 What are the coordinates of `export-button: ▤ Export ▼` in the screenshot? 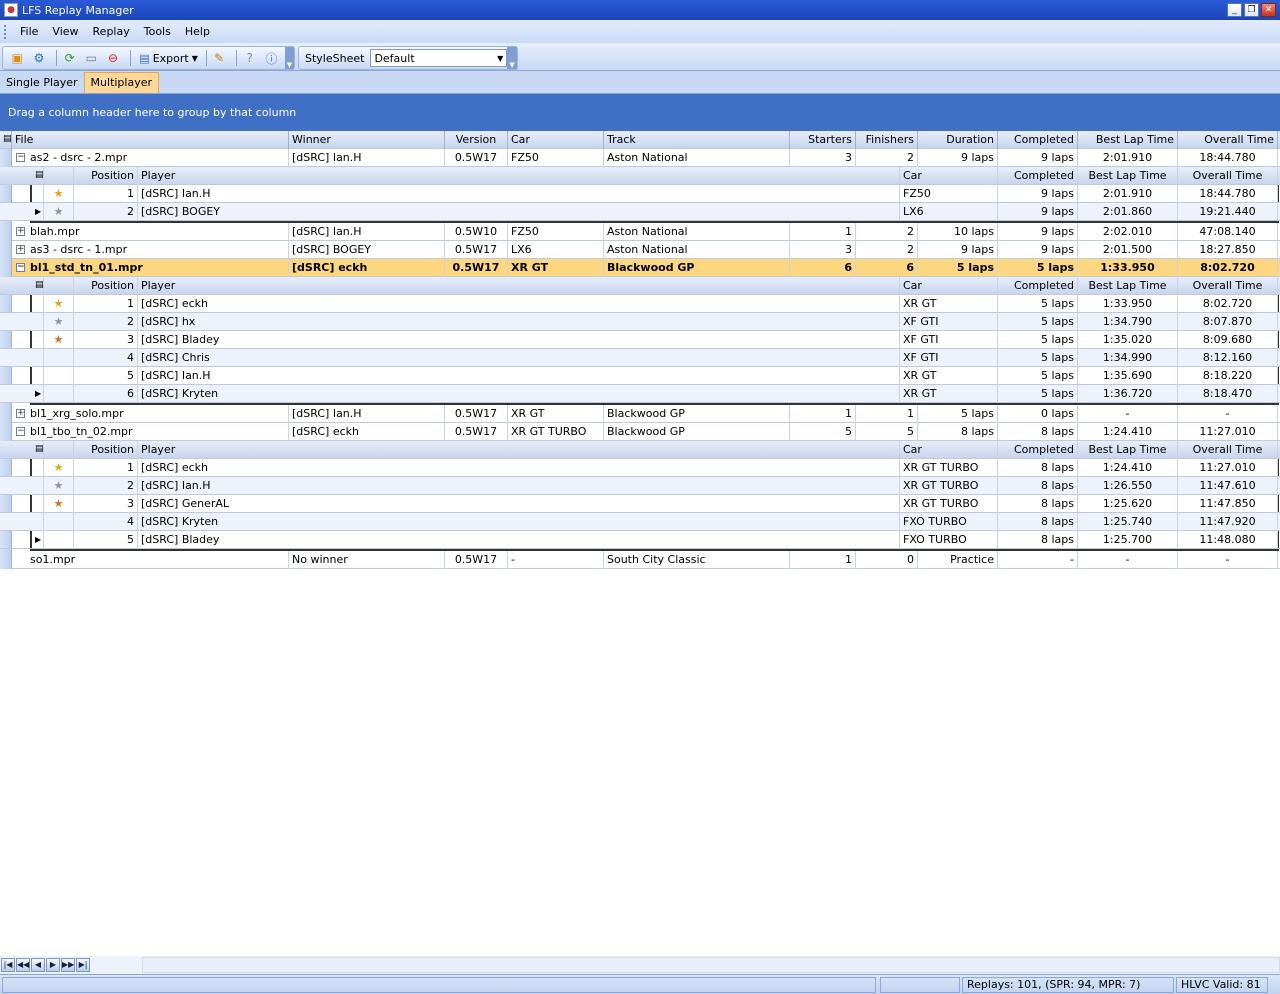 It's located at (168, 58).